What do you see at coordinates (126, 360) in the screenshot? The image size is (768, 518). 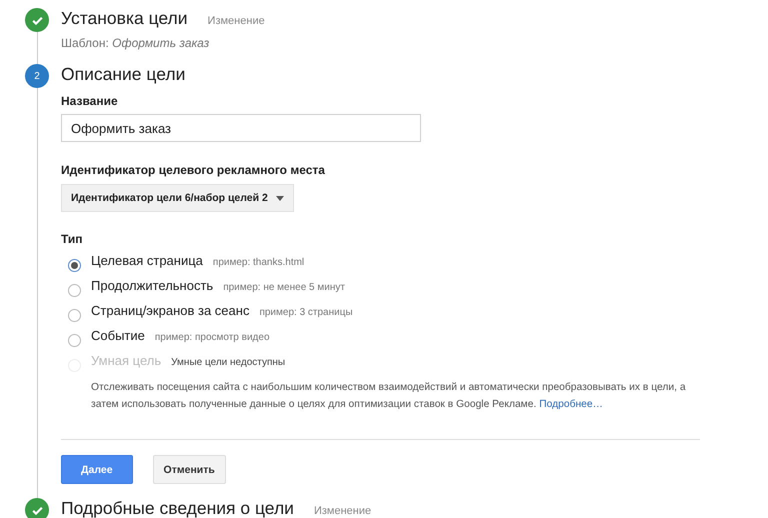 I see `option-label: Умная цель` at bounding box center [126, 360].